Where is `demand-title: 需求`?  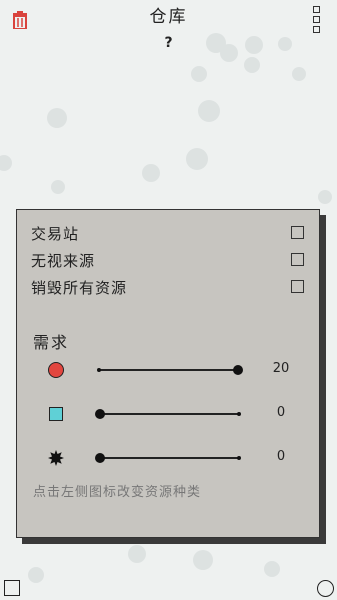 demand-title: 需求 is located at coordinates (51, 342).